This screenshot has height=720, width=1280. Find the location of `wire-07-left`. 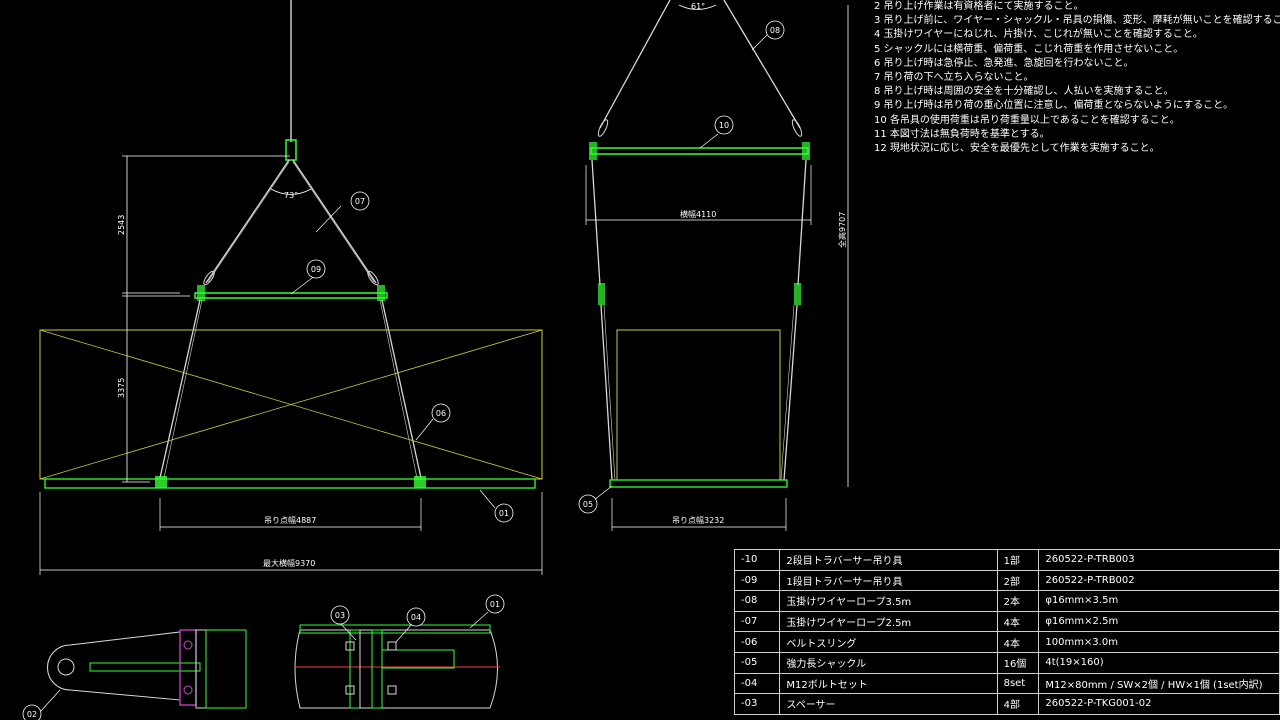

wire-07-left is located at coordinates (247, 221).